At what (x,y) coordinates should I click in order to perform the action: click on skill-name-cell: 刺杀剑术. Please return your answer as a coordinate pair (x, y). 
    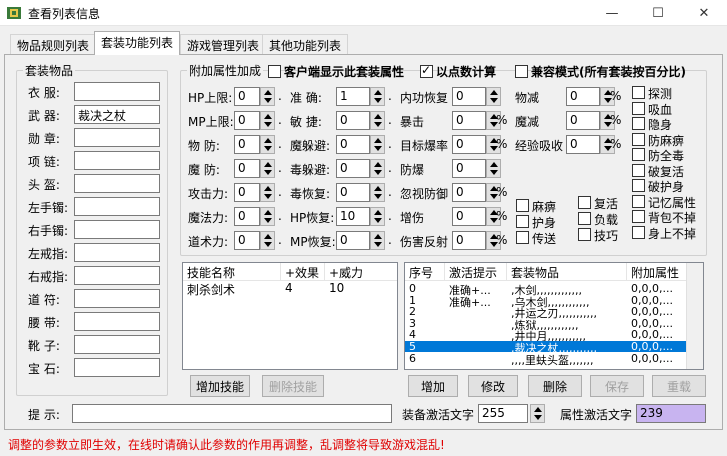
    Looking at the image, I should click on (211, 289).